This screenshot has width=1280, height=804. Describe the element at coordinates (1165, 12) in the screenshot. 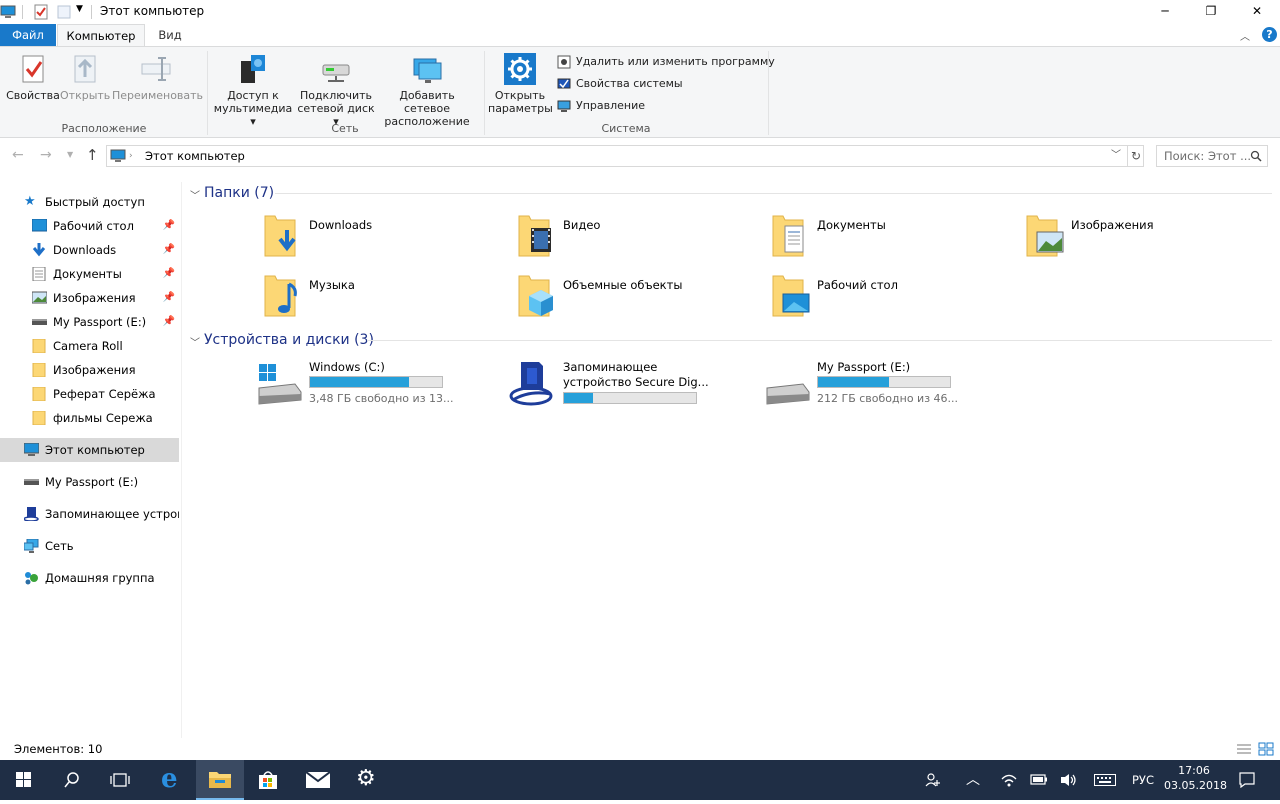

I see `minimize-button: ─` at that location.